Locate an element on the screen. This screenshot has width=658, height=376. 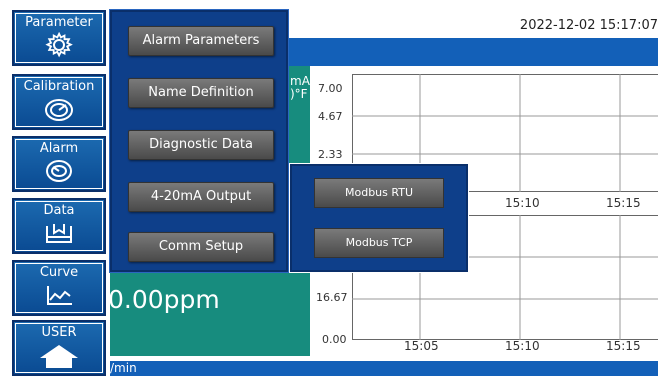
nav-curve-button: Curve is located at coordinates (59, 288).